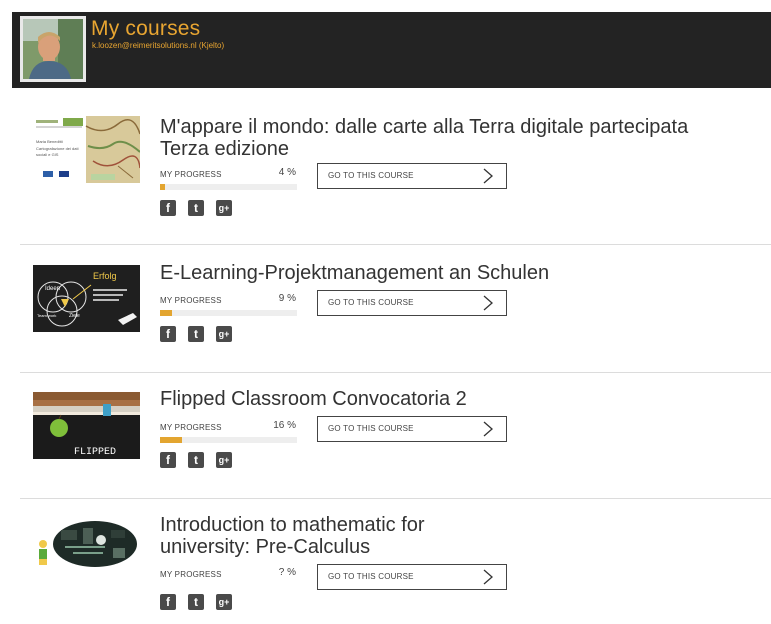 This screenshot has width=771, height=624. I want to click on course-title-line: Introduction to mathematic for, so click(292, 525).